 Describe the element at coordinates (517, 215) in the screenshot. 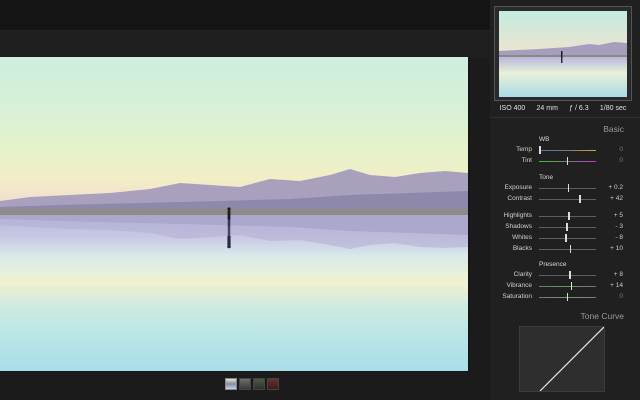

I see `slider-label-highlights: Highlights` at that location.